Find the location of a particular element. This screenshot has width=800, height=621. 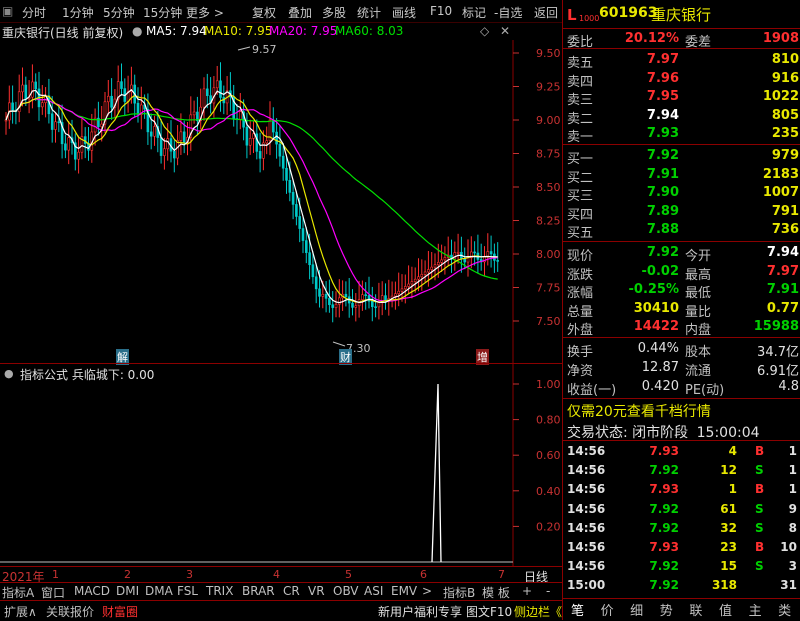

f10-graphic-button: 图文F10 is located at coordinates (489, 611).